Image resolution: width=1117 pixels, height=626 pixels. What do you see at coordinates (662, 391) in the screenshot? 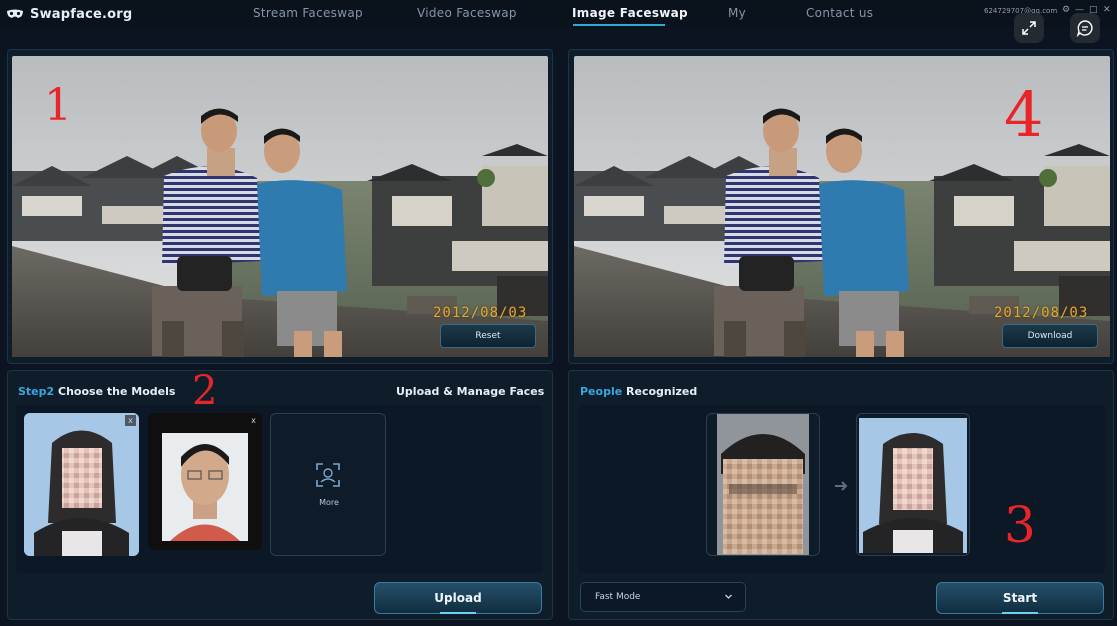
I see `people-title-rest: Recognized` at bounding box center [662, 391].